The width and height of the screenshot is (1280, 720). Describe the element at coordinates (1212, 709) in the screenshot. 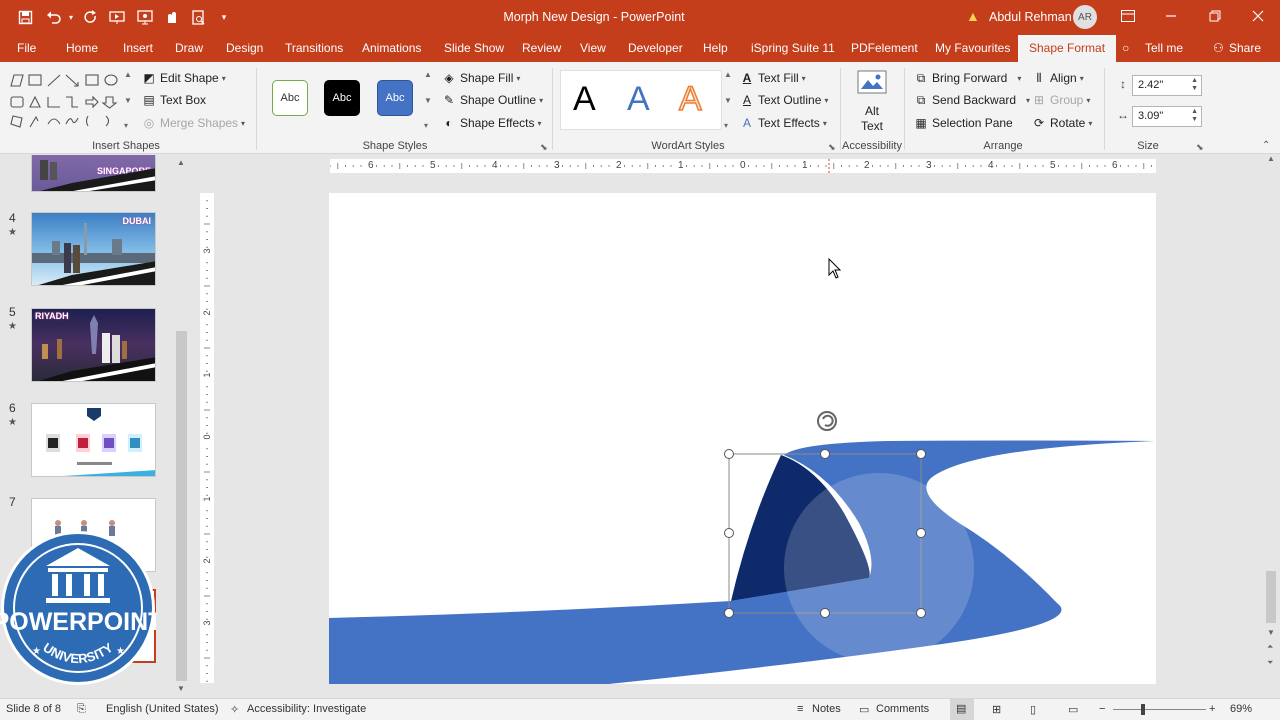

I see `zoom-in-icon: +` at that location.